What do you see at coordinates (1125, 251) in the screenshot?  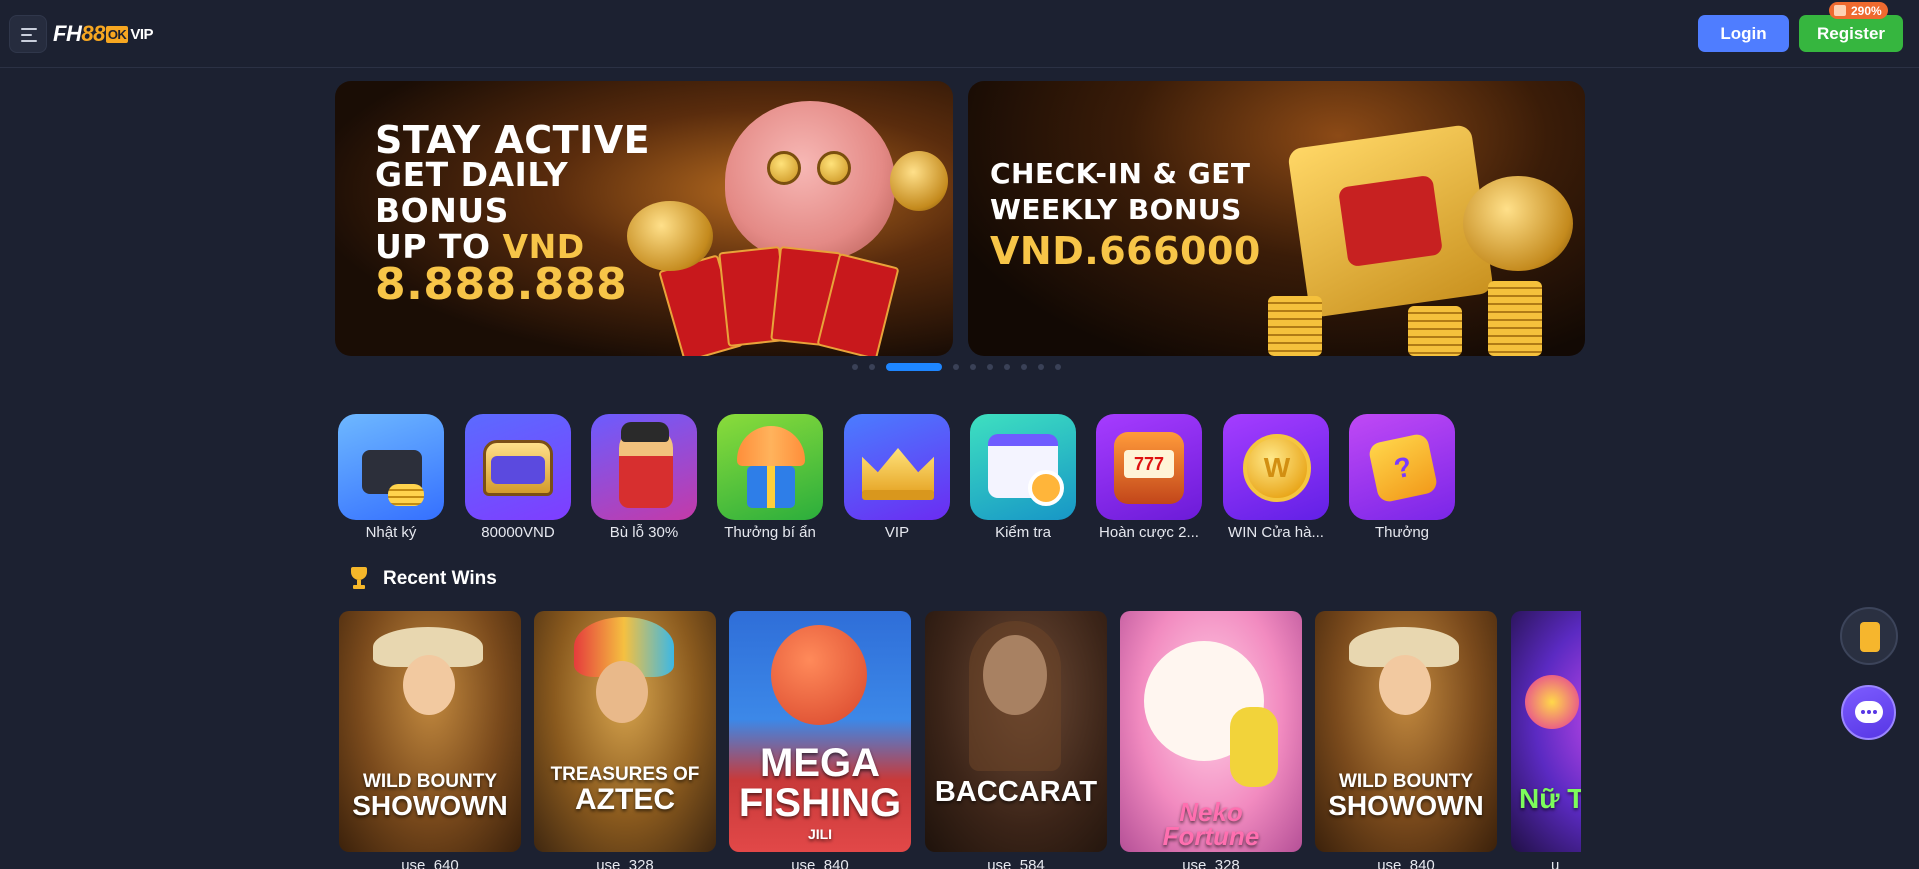 I see `banner-amount: VND.666000` at bounding box center [1125, 251].